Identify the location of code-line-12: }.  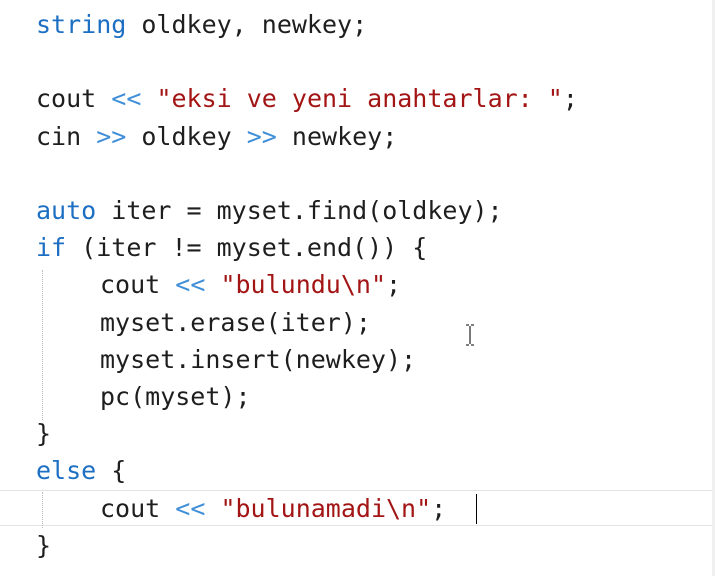
(43, 433).